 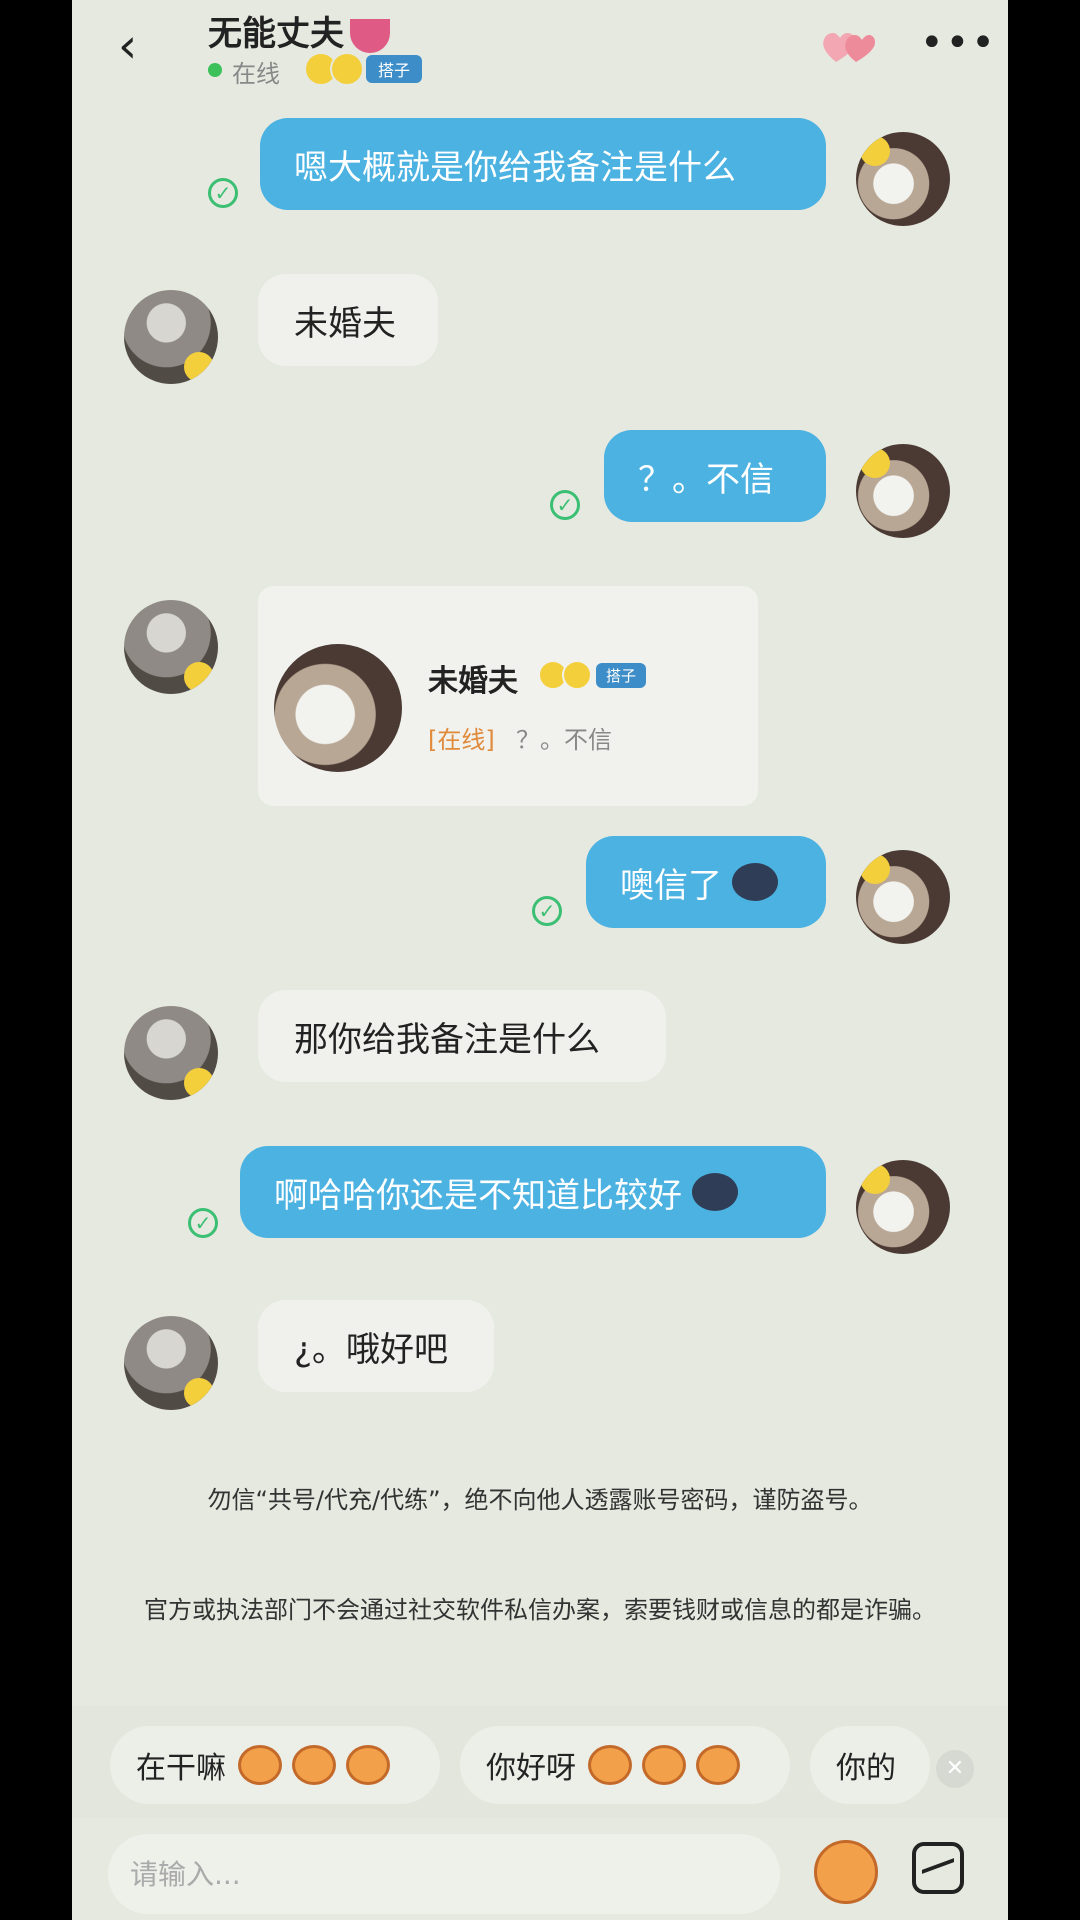 I want to click on card-name: 未婚夫, so click(x=473, y=681).